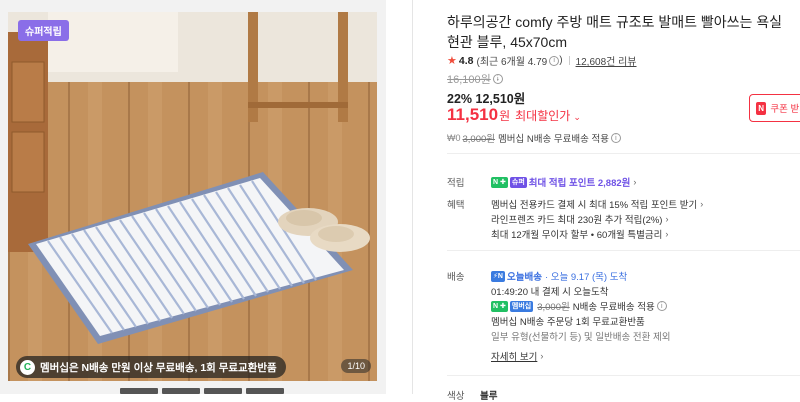 The image size is (800, 402). I want to click on star-icon: ★, so click(452, 61).